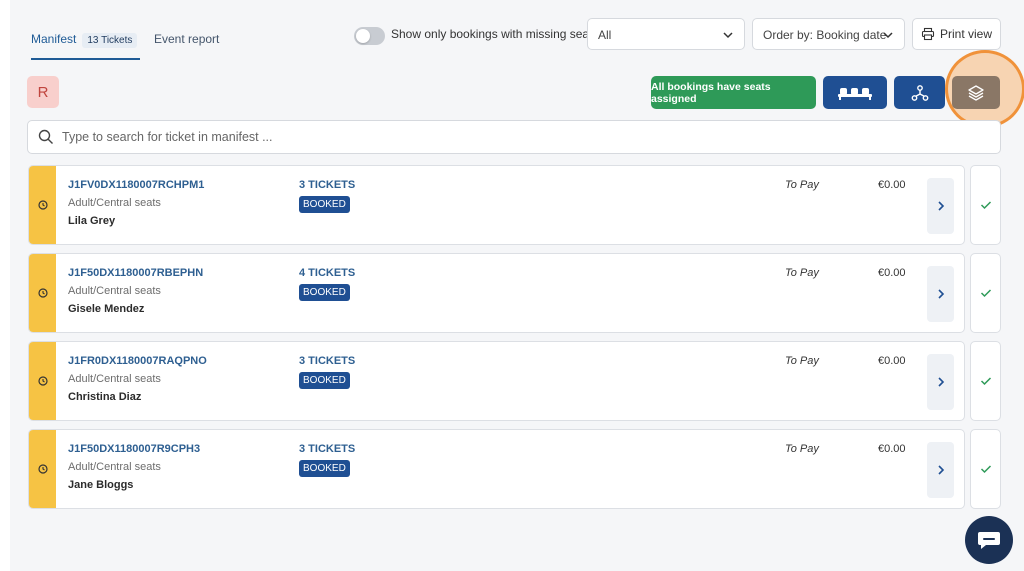  I want to click on chat-support-button, so click(989, 540).